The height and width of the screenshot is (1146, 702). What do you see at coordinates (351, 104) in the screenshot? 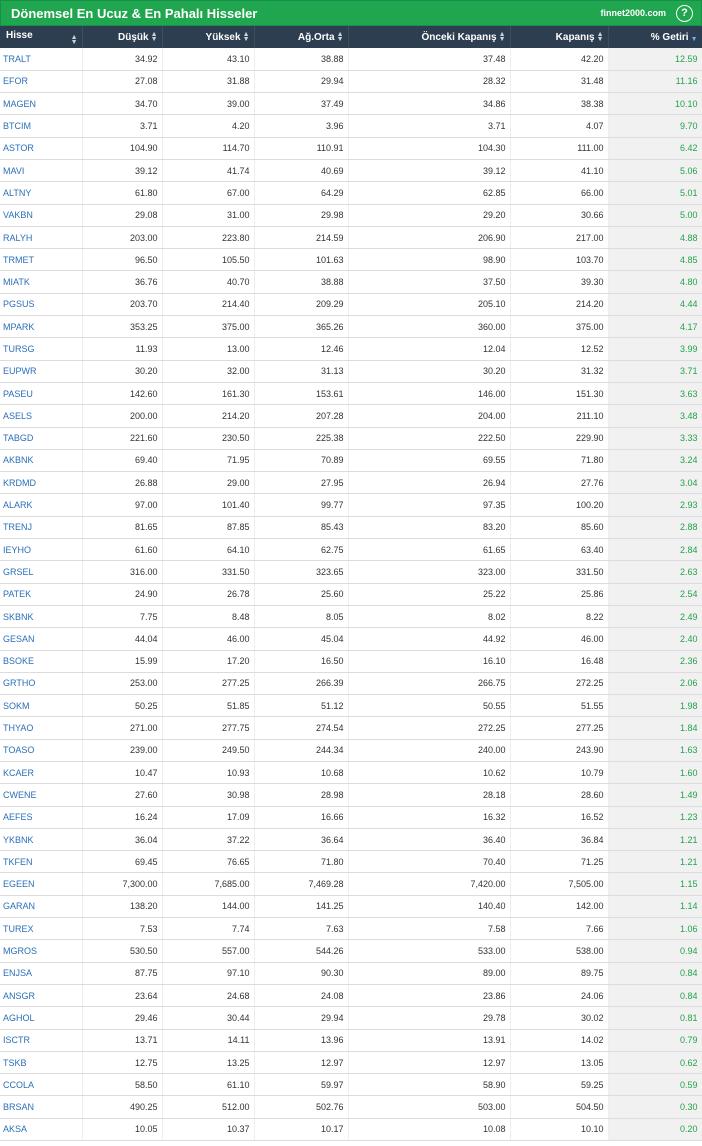
I see `table-row: MAGEN 34.70 39.00 37.49 34.86 38.38 10.10` at bounding box center [351, 104].